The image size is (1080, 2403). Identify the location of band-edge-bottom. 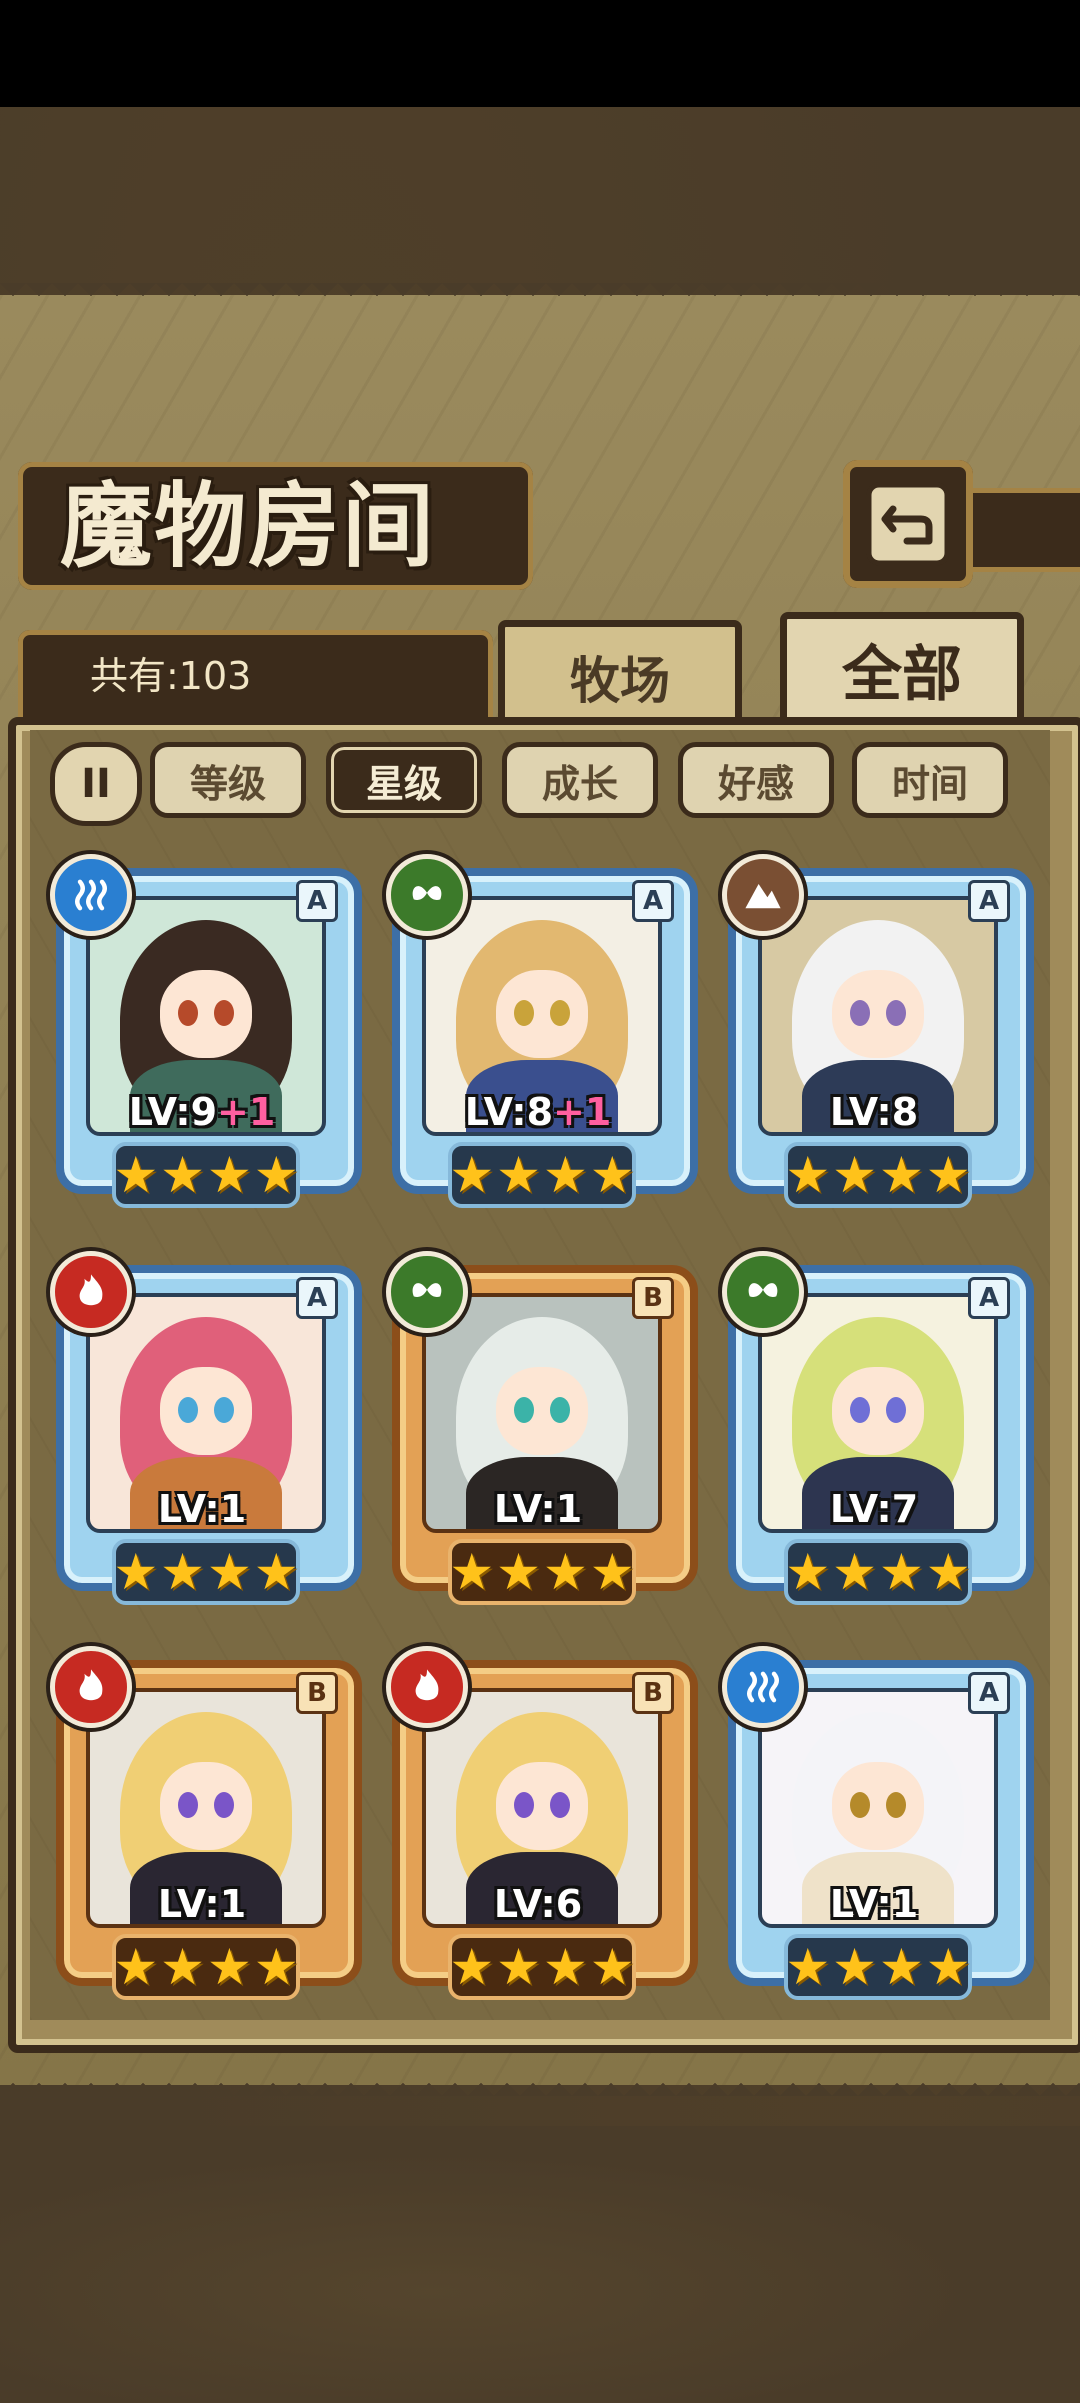
(540, 2083).